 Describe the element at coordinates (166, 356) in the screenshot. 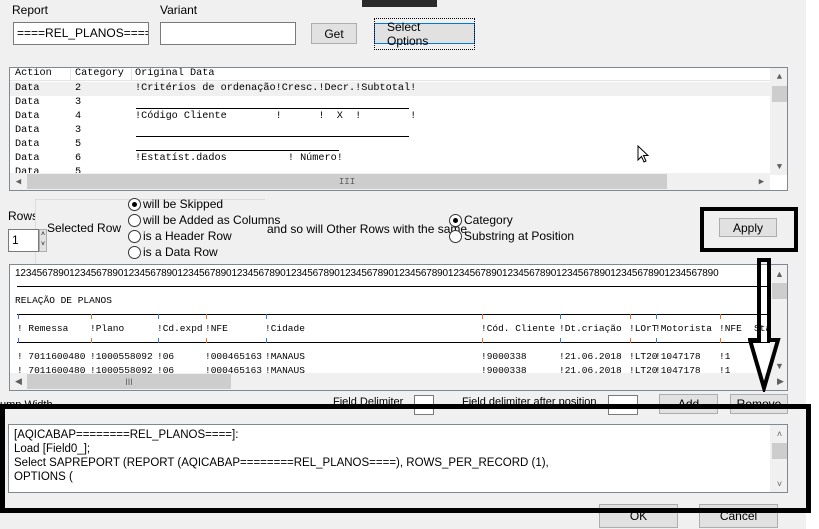

I see `grid2-cell: !06` at that location.